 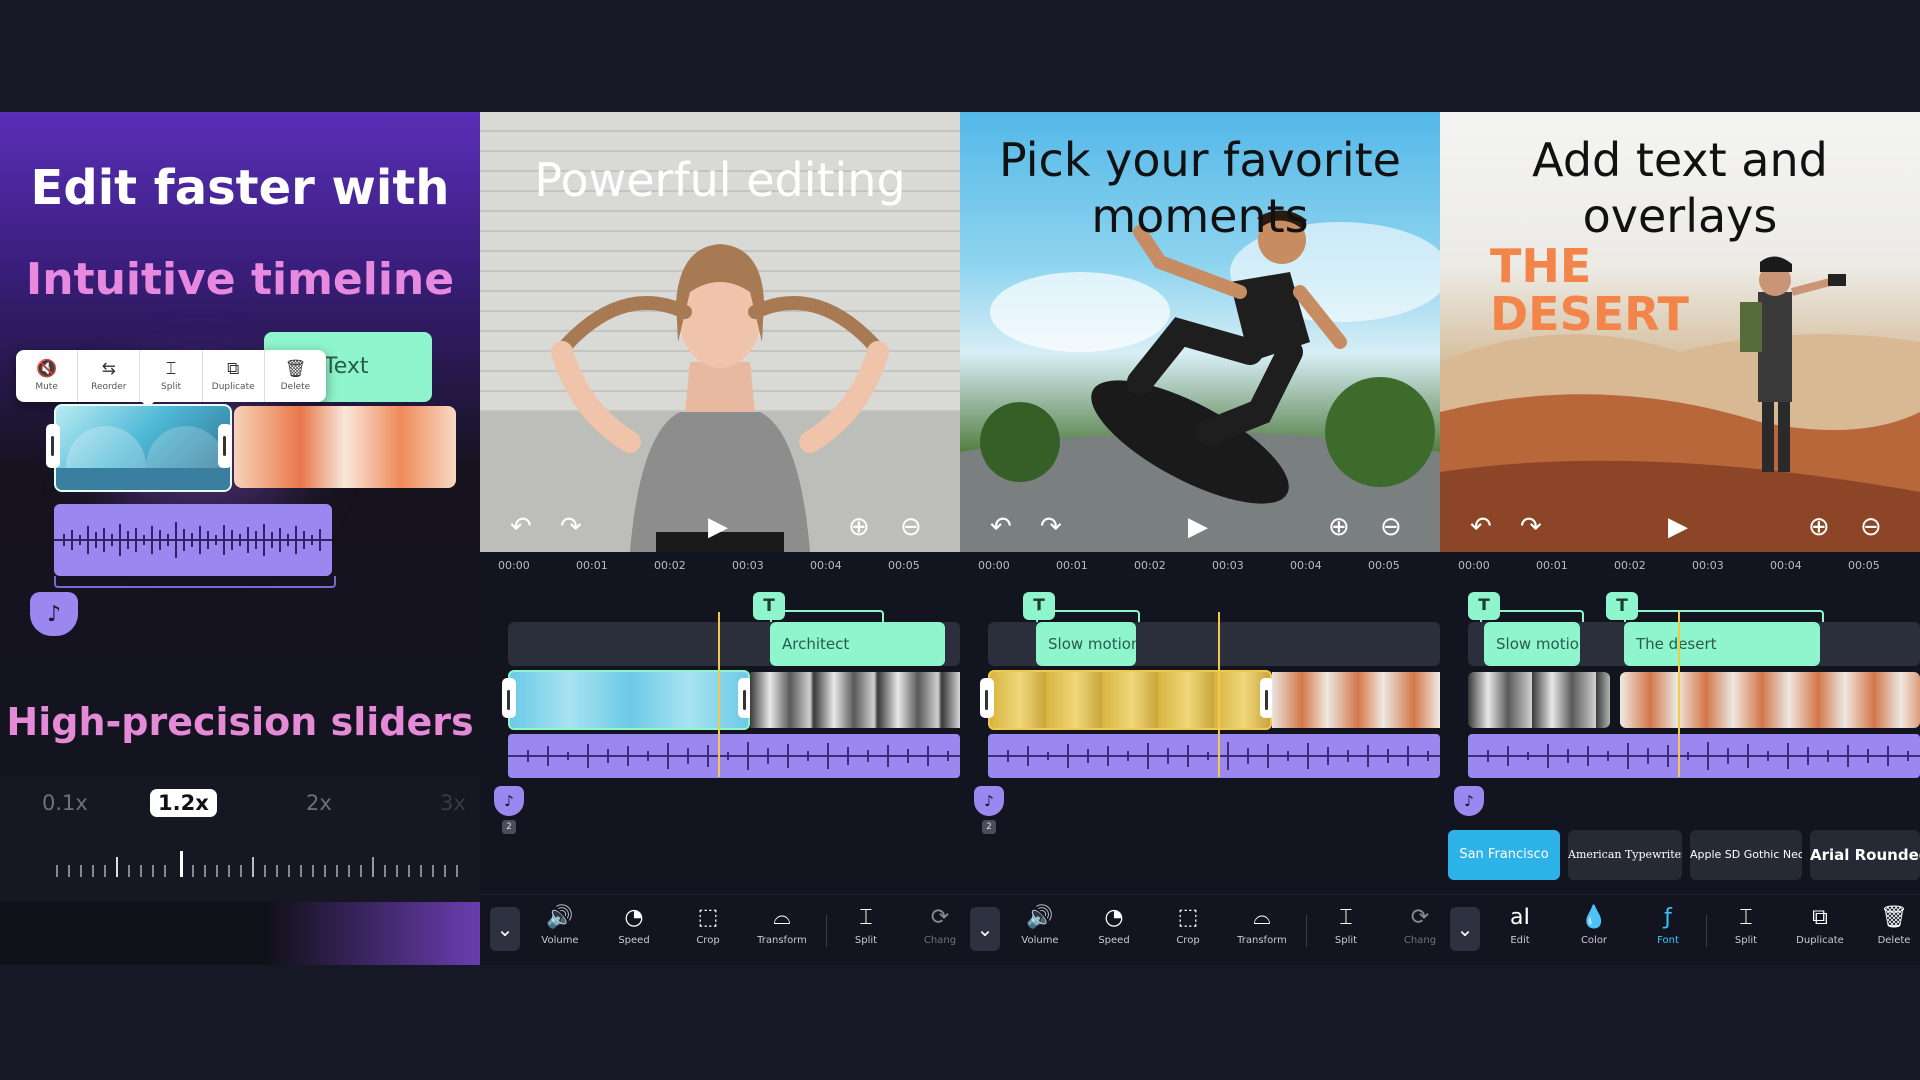 What do you see at coordinates (109, 376) in the screenshot?
I see `reorder-button: ⇆ Reorder` at bounding box center [109, 376].